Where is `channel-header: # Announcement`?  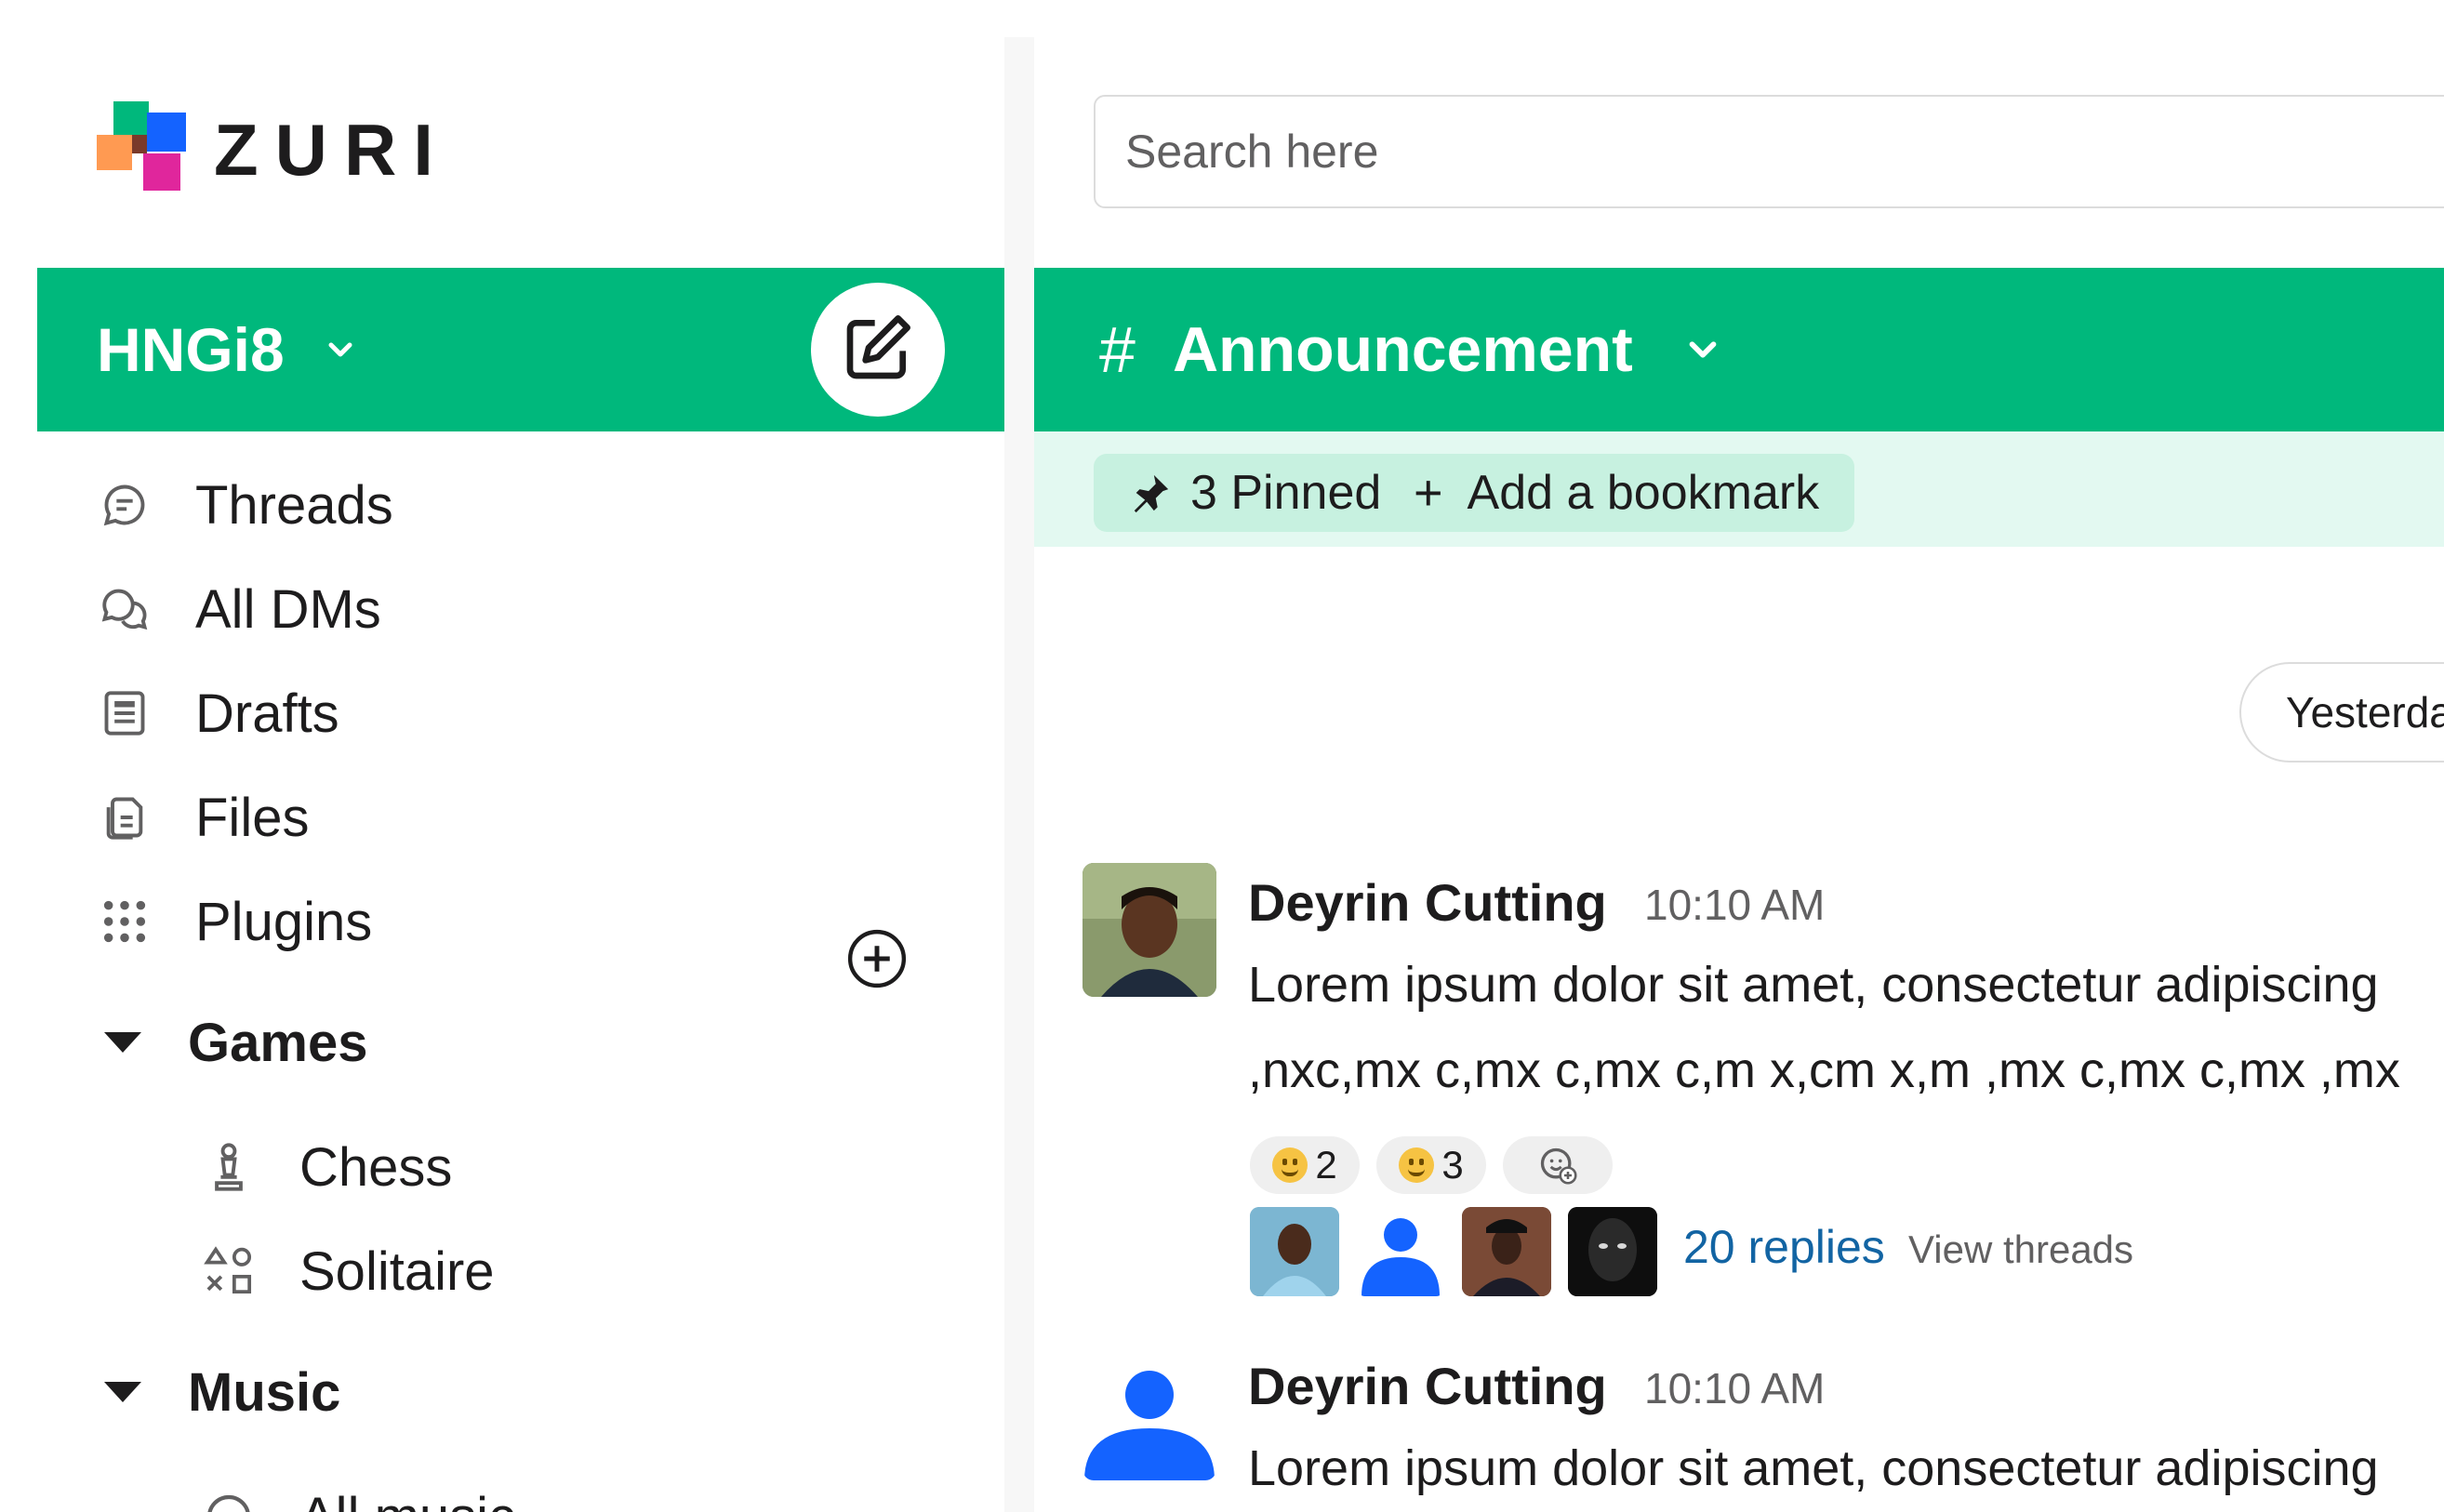 channel-header: # Announcement is located at coordinates (1739, 349).